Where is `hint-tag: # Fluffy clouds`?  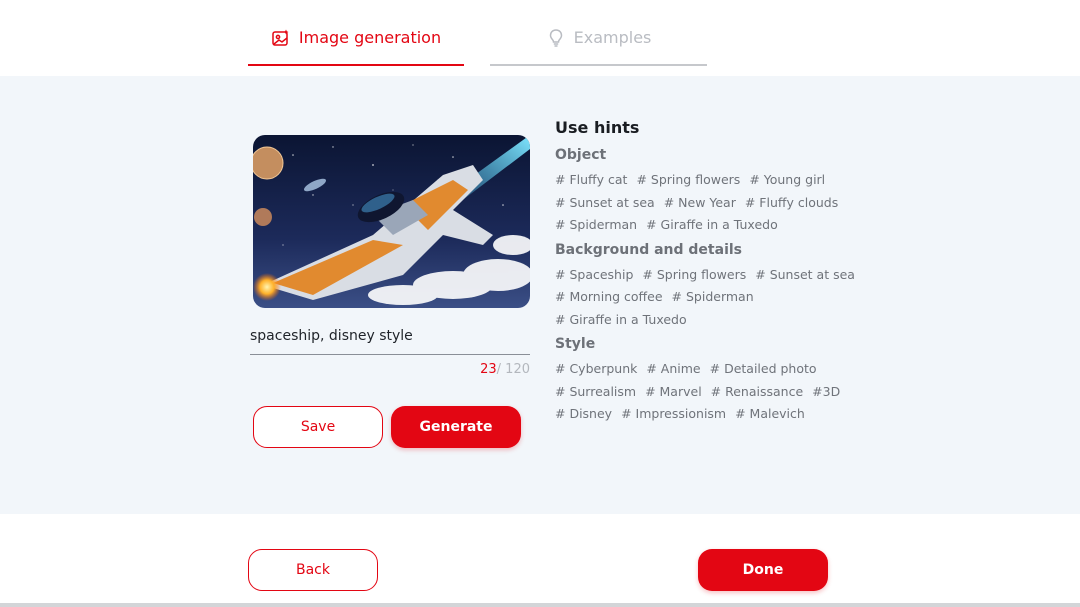
hint-tag: # Fluffy clouds is located at coordinates (791, 203).